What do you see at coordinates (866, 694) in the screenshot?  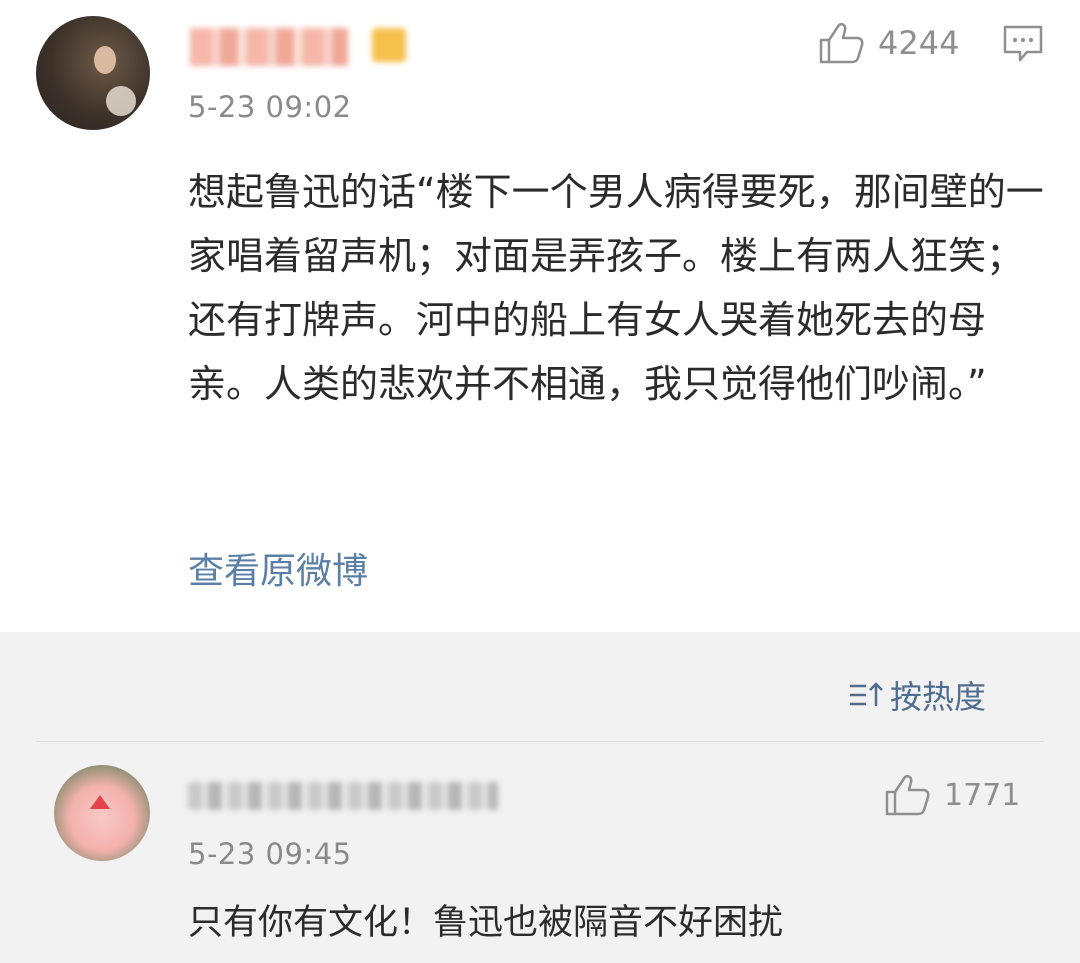 I see `sort-icon` at bounding box center [866, 694].